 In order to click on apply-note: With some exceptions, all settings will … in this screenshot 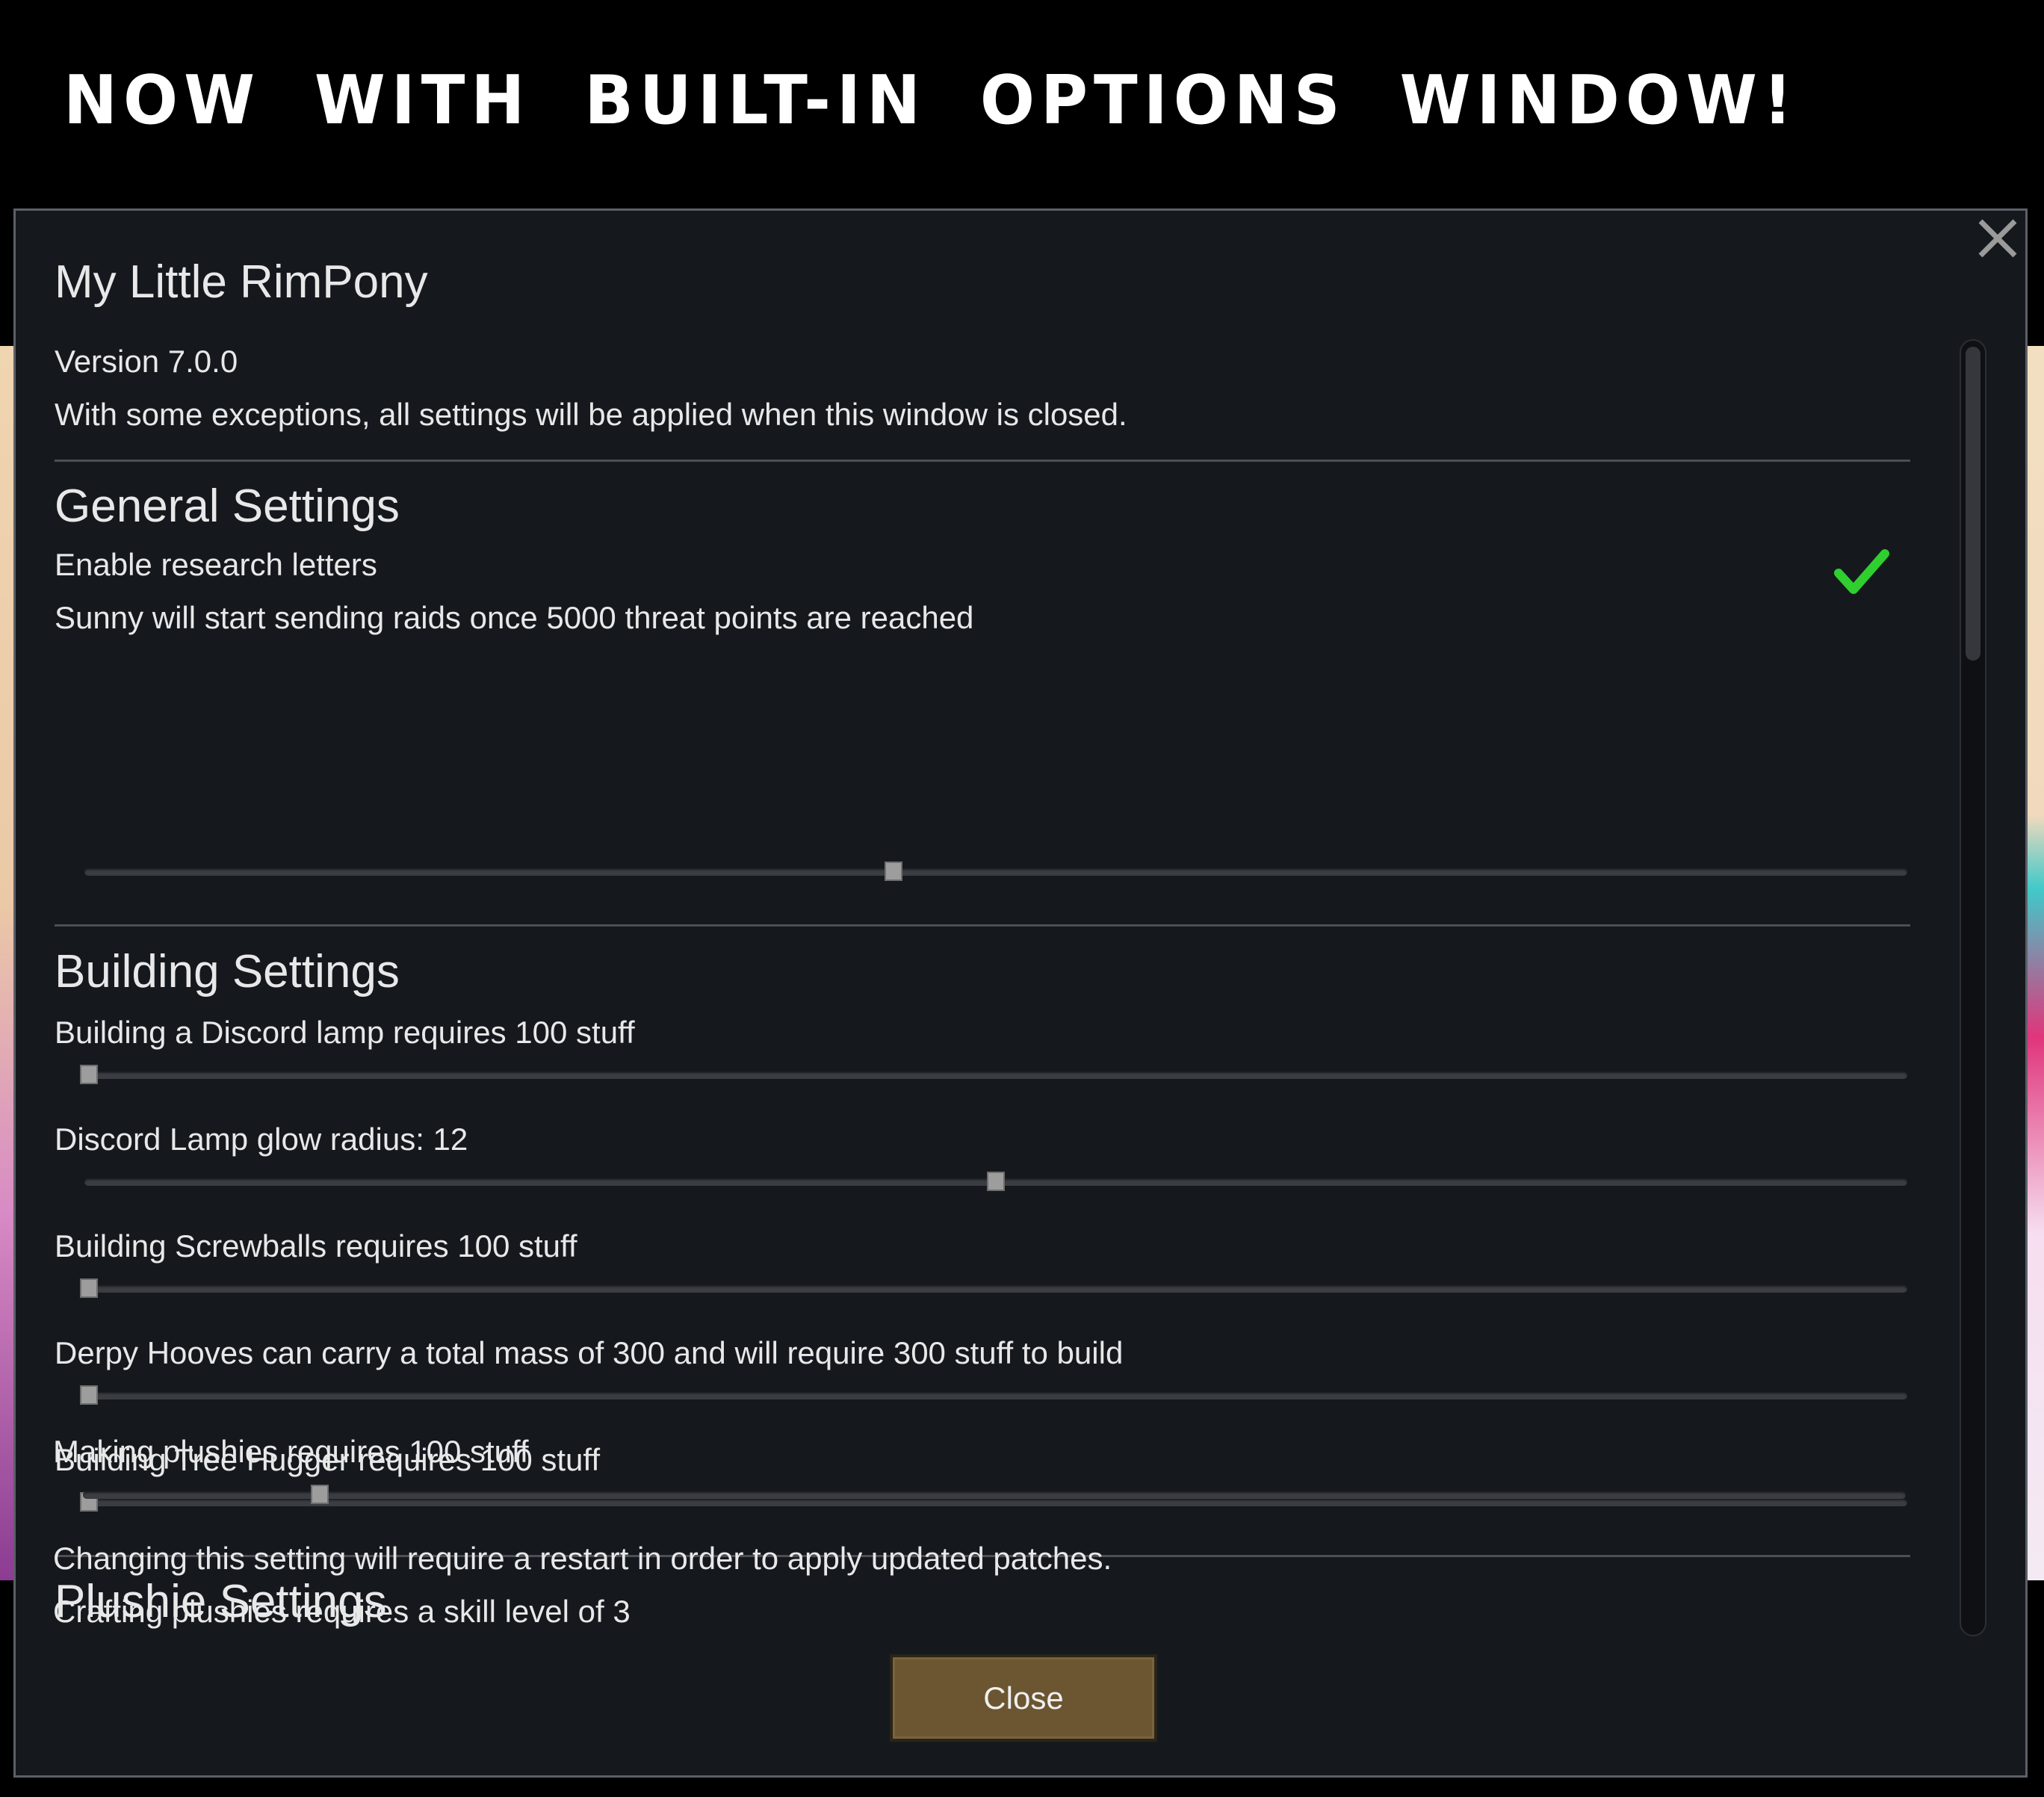, I will do `click(591, 414)`.